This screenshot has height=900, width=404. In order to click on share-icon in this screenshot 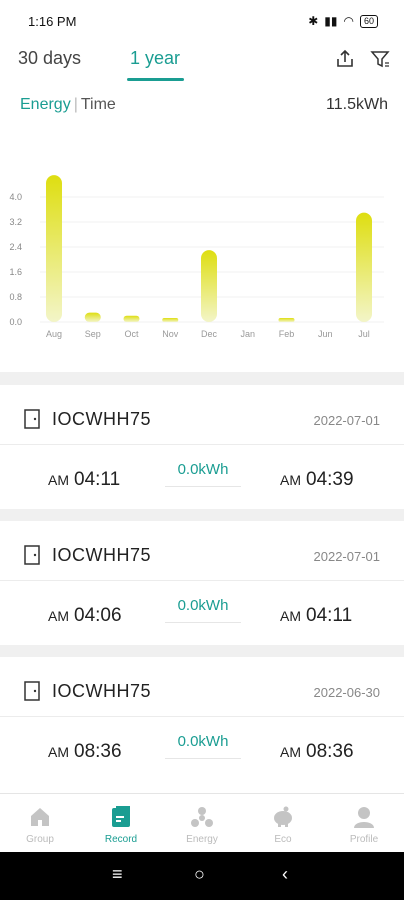, I will do `click(345, 59)`.